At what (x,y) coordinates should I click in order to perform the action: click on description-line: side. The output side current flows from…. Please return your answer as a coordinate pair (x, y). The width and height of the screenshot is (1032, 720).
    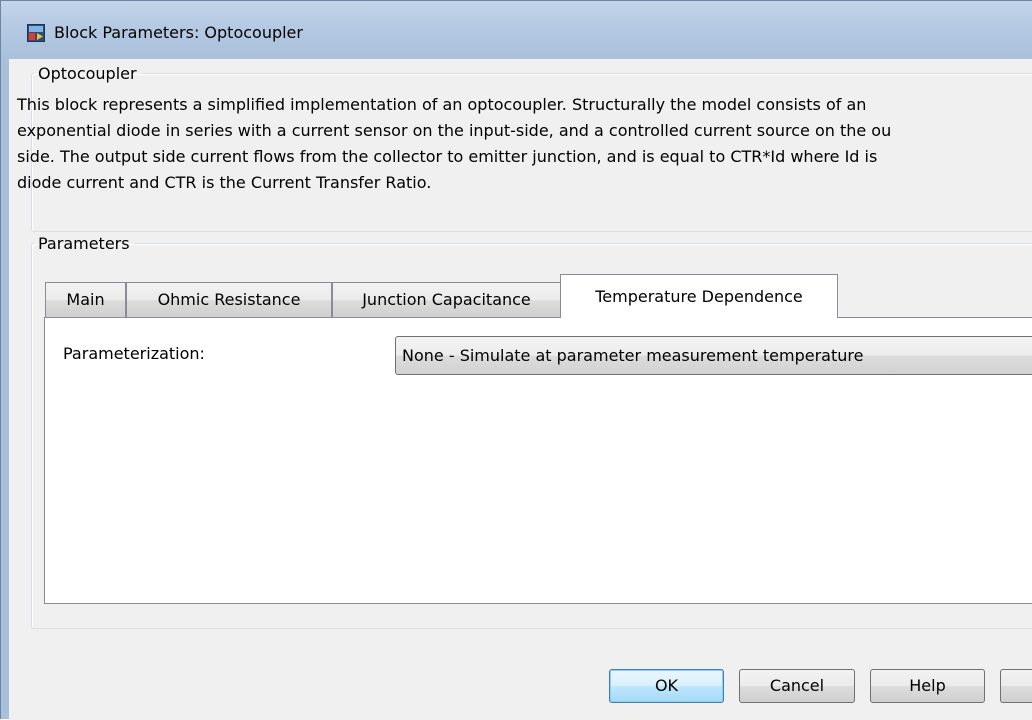
    Looking at the image, I should click on (447, 156).